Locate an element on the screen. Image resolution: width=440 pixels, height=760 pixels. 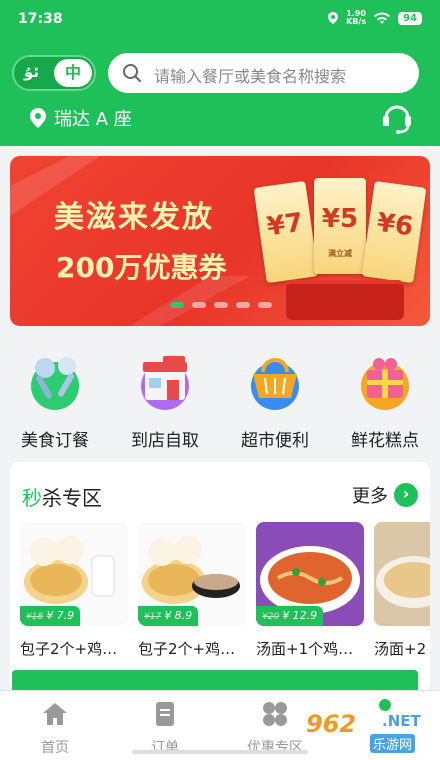
battery-indicator: 94 is located at coordinates (410, 18).